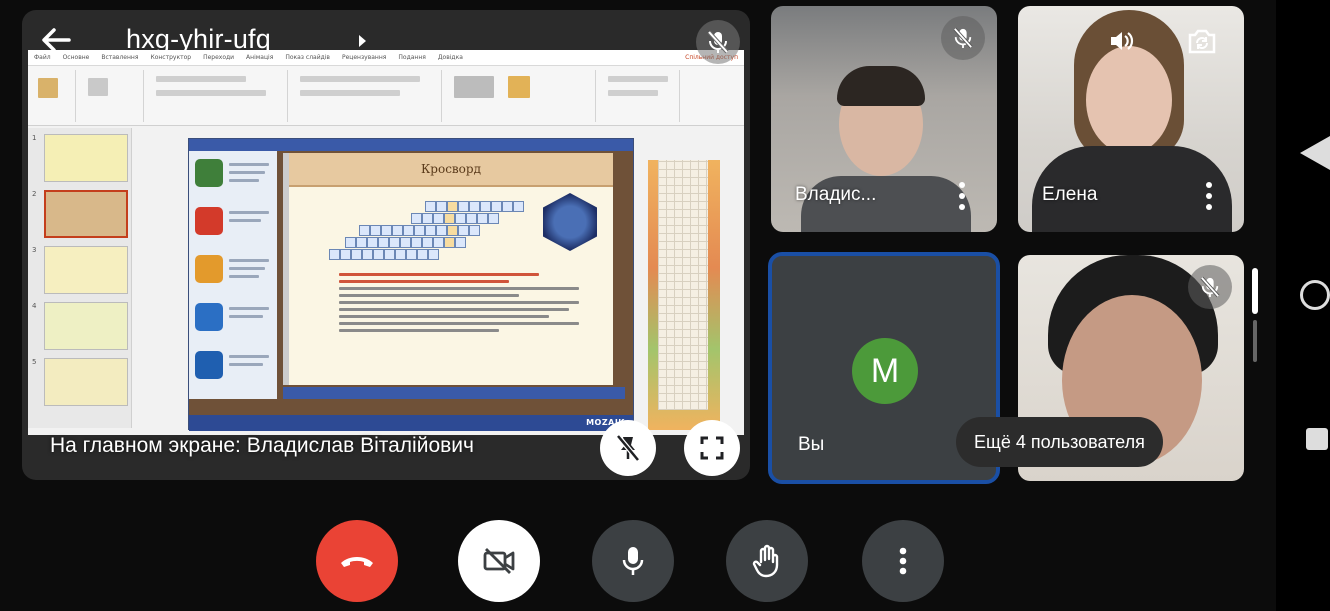 The image size is (1330, 611). Describe the element at coordinates (1070, 194) in the screenshot. I see `participant-name: Елена` at that location.